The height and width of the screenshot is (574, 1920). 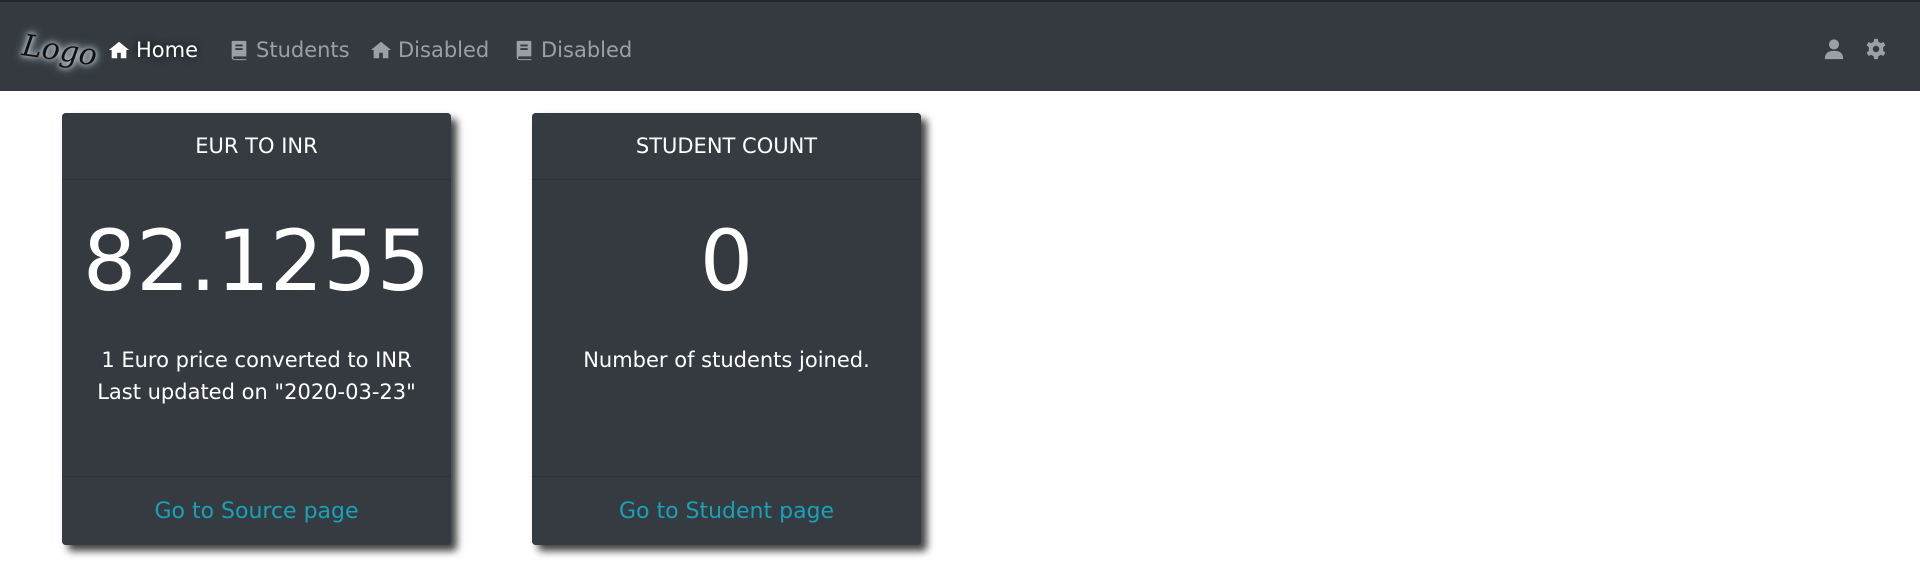 I want to click on exchange-rate-value: 82.1255, so click(x=256, y=261).